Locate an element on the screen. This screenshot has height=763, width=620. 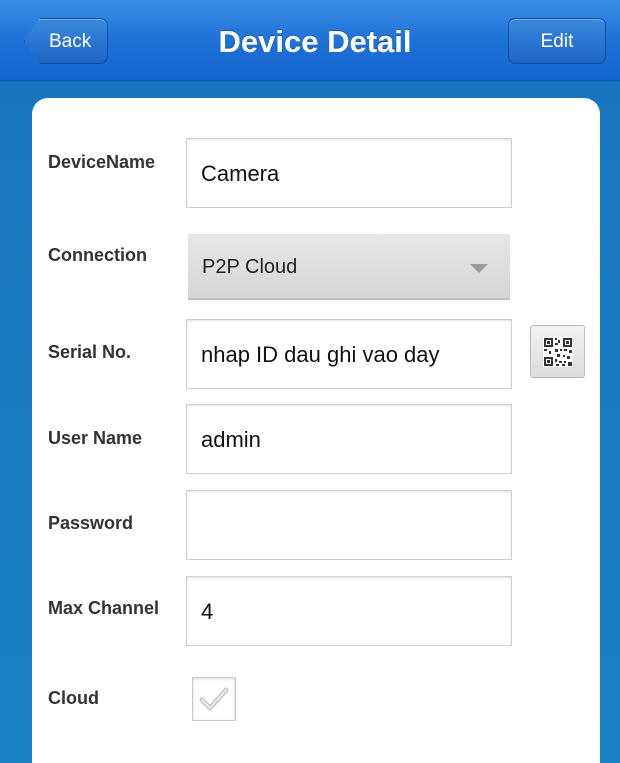
serial-no-label: Serial No. is located at coordinates (90, 352).